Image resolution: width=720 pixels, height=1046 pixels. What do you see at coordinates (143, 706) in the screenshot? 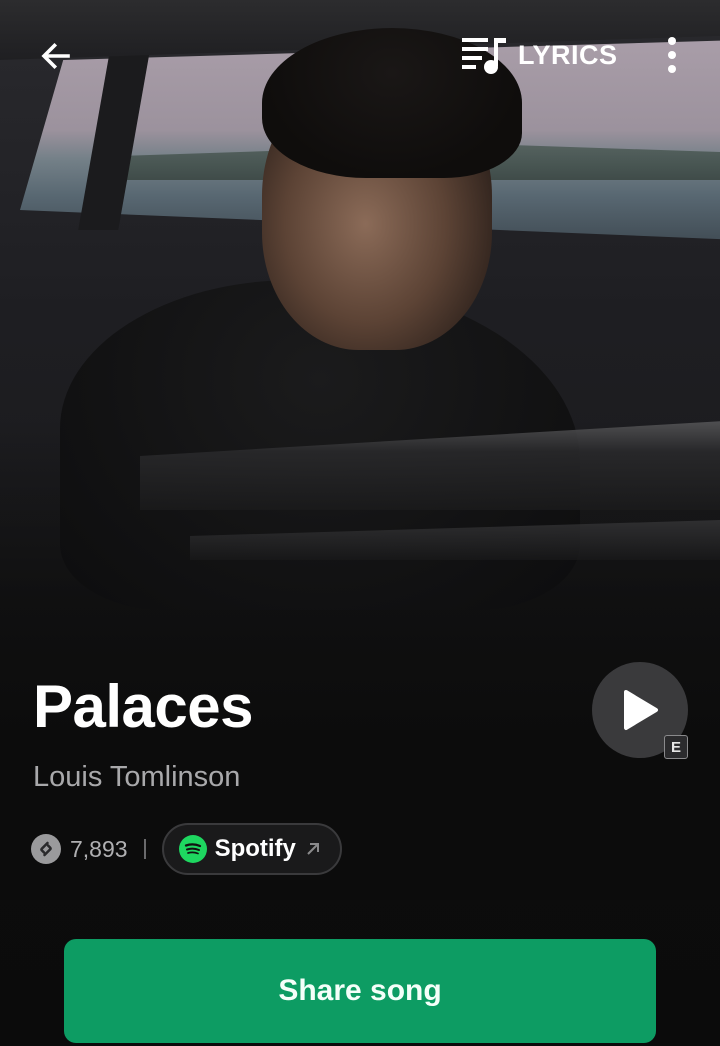
I see `song-title: Palaces` at bounding box center [143, 706].